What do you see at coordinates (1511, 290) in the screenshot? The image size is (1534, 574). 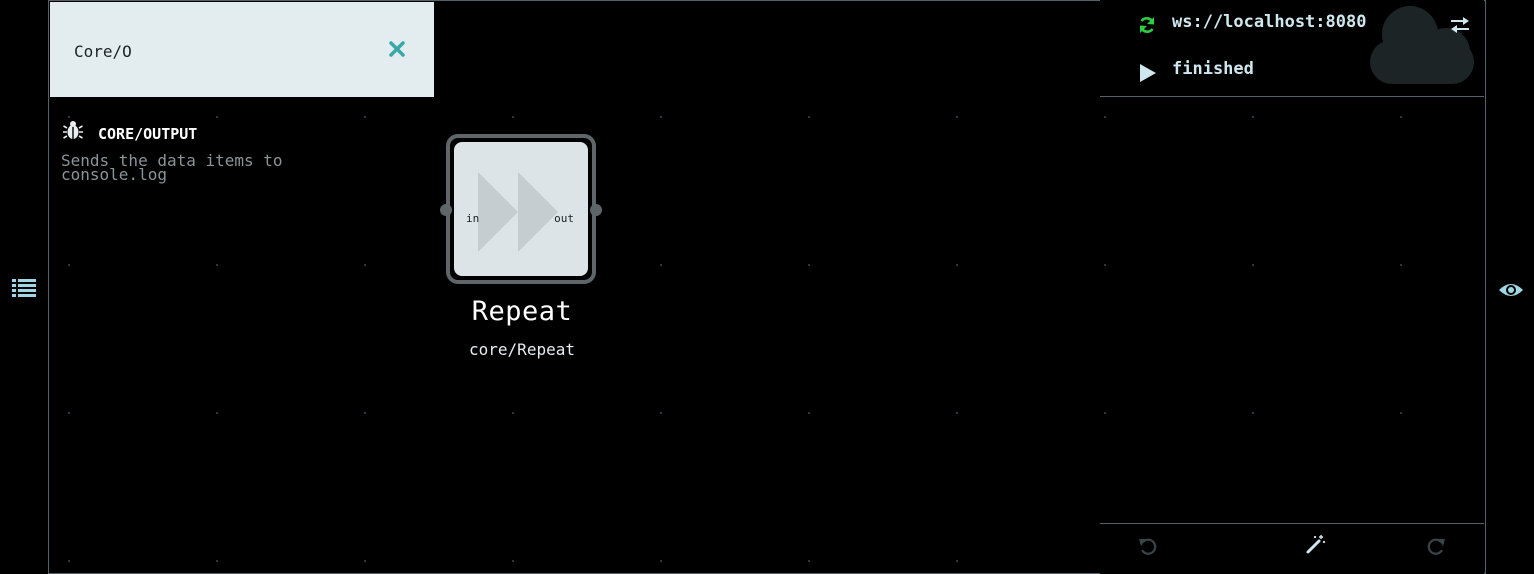 I see `eye-icon` at bounding box center [1511, 290].